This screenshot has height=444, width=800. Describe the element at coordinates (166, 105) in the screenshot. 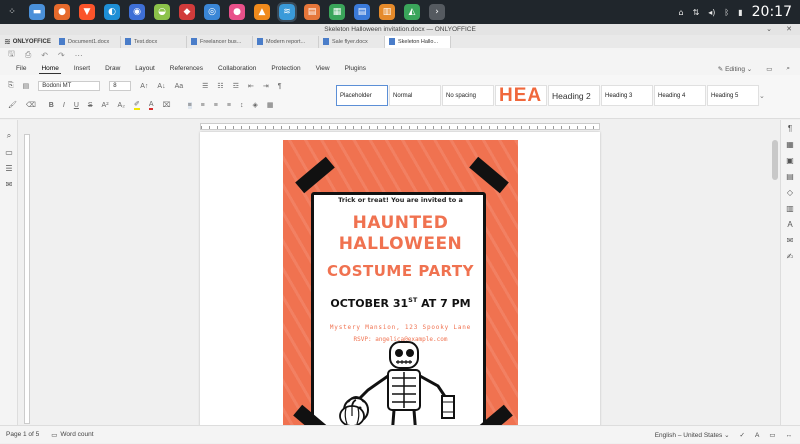

I see `eraser-icon: ⌧` at that location.